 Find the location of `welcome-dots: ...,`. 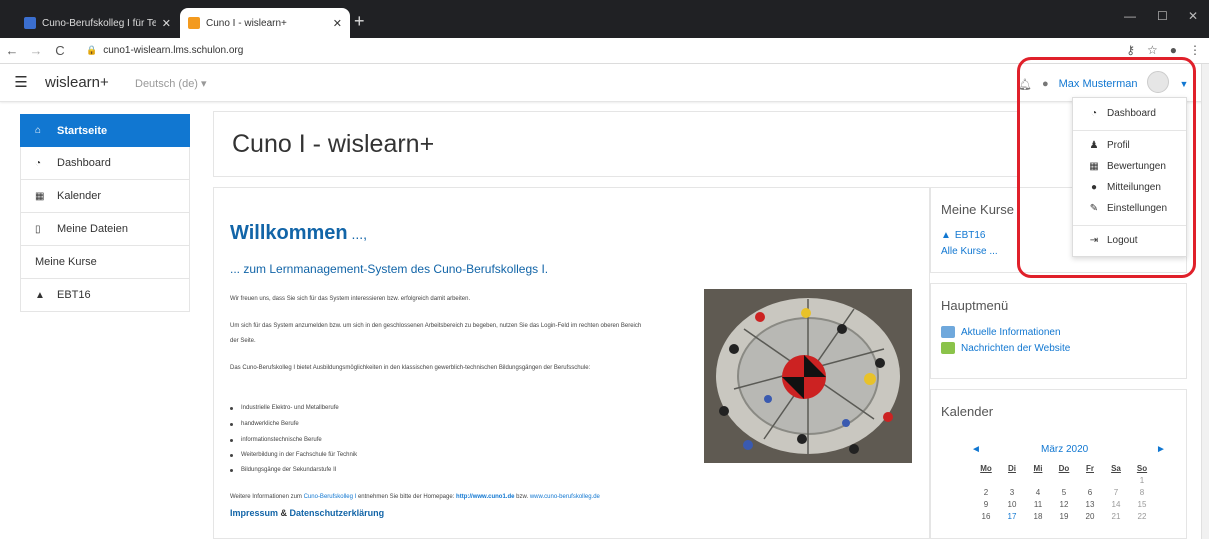

welcome-dots: ..., is located at coordinates (357, 234).